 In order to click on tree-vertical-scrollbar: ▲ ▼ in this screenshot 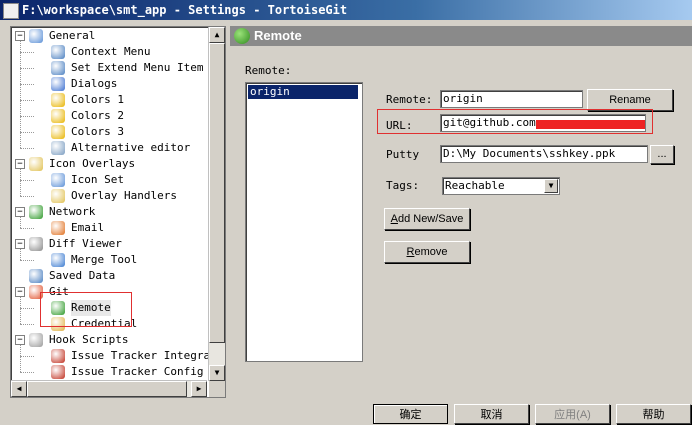, I will do `click(216, 204)`.